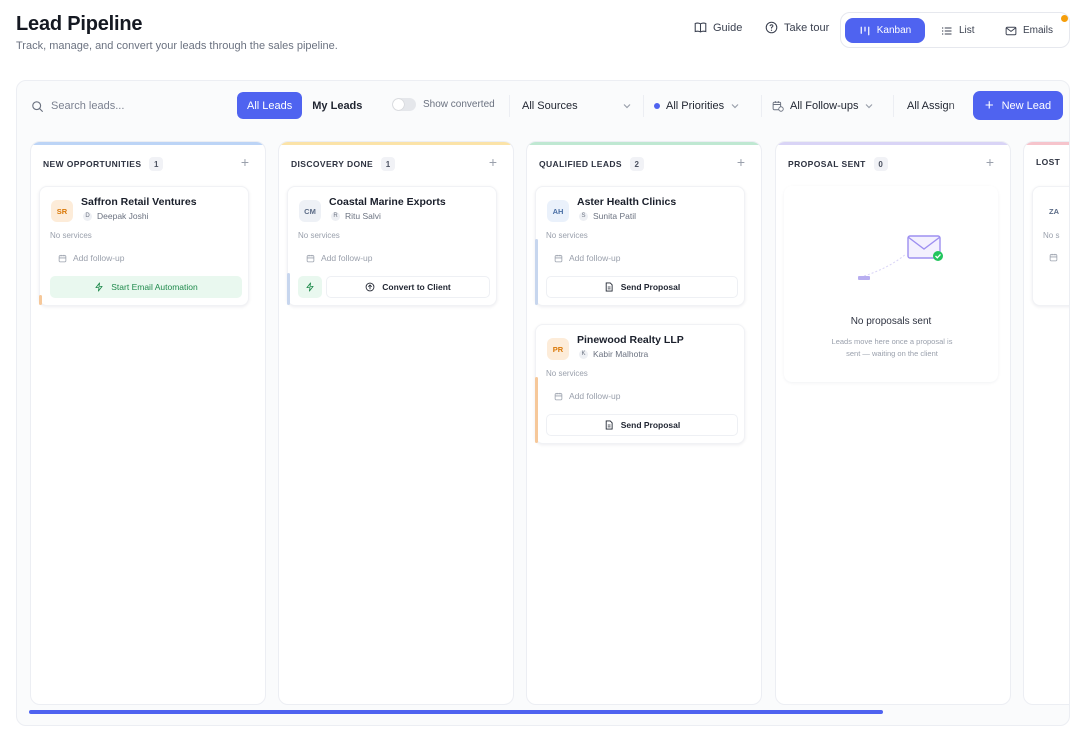 The image size is (1073, 729). Describe the element at coordinates (87, 216) in the screenshot. I see `owner-avatar: D` at that location.